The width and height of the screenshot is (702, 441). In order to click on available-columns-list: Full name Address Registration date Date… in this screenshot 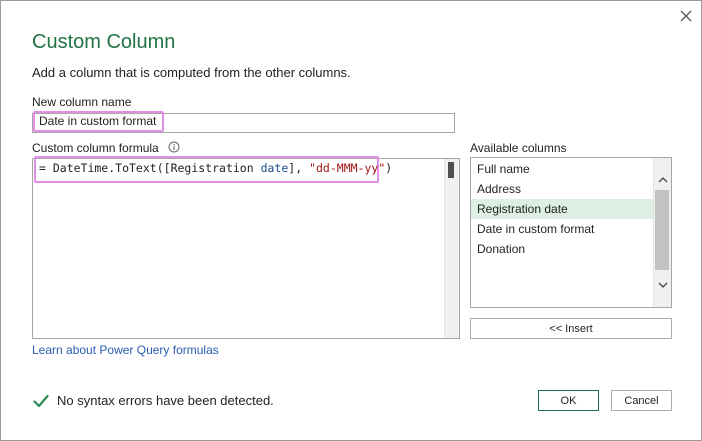, I will do `click(571, 232)`.